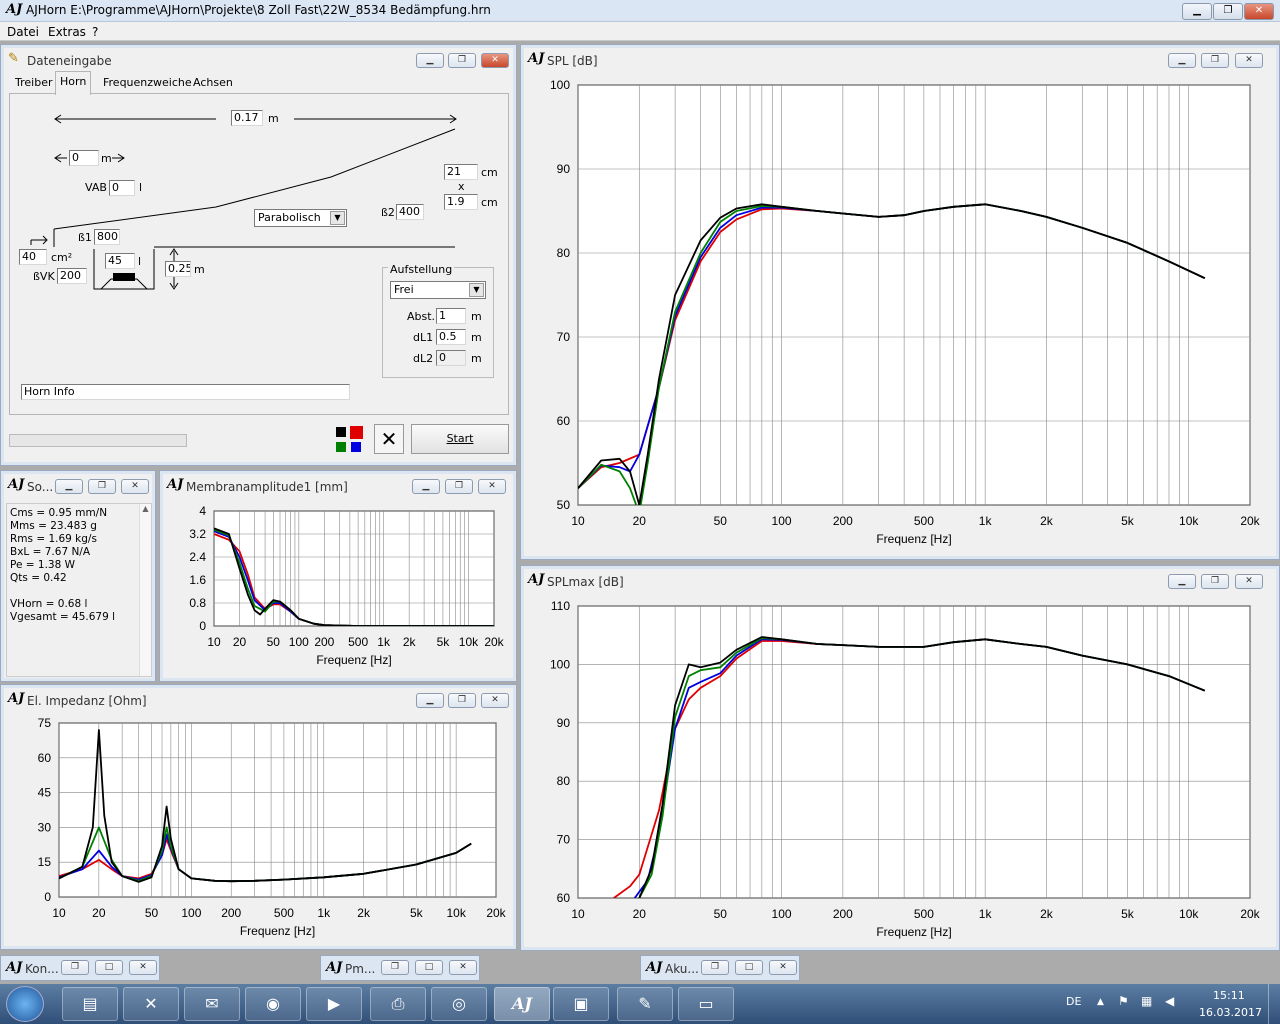  Describe the element at coordinates (1123, 1001) in the screenshot. I see `action-center-icon: ⚑` at that location.